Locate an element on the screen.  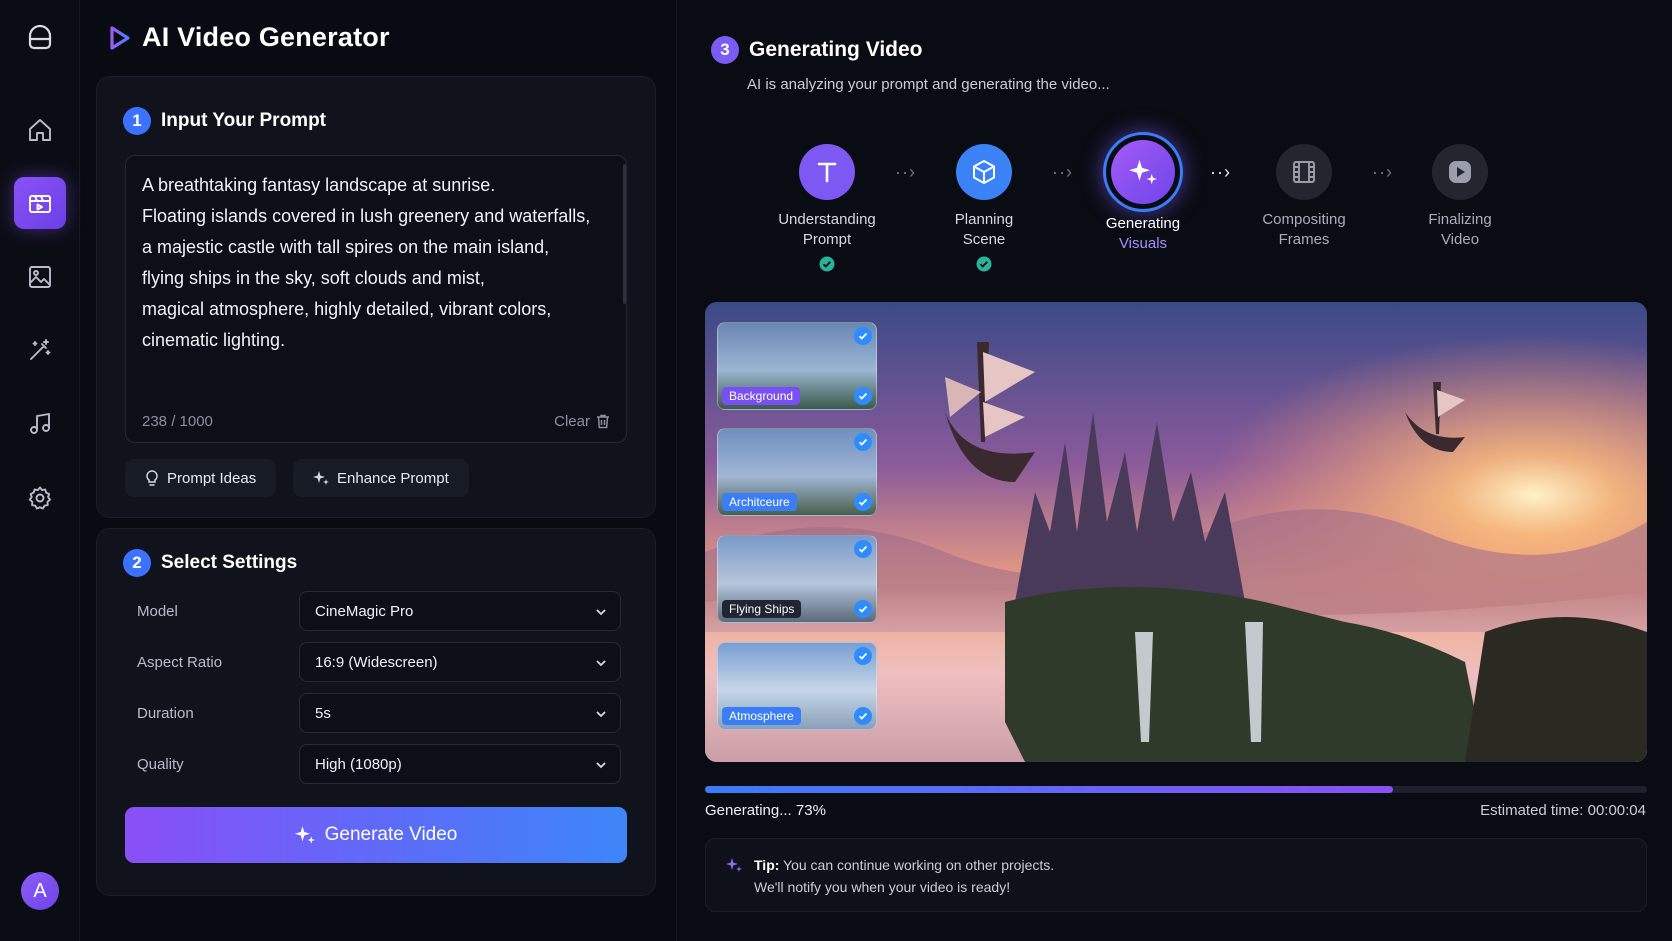
image-icon is located at coordinates (40, 277).